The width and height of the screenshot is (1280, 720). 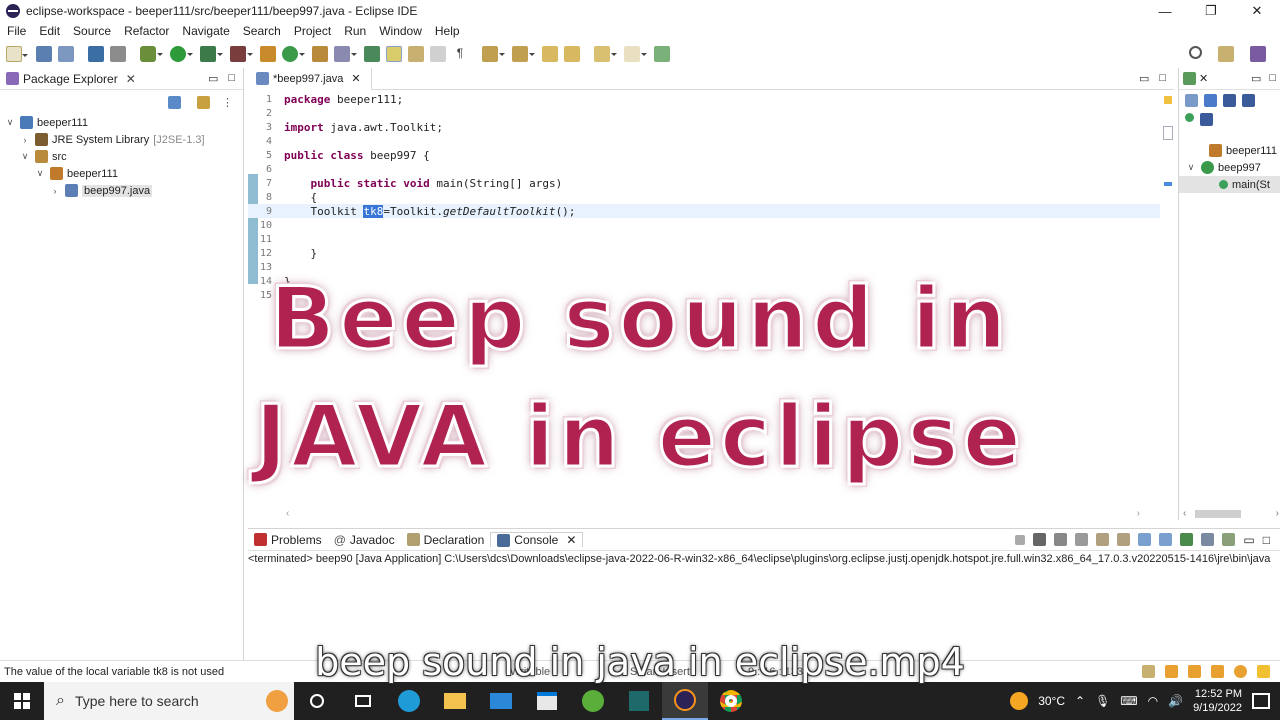 What do you see at coordinates (1226, 54) in the screenshot?
I see `open-perspective-icon` at bounding box center [1226, 54].